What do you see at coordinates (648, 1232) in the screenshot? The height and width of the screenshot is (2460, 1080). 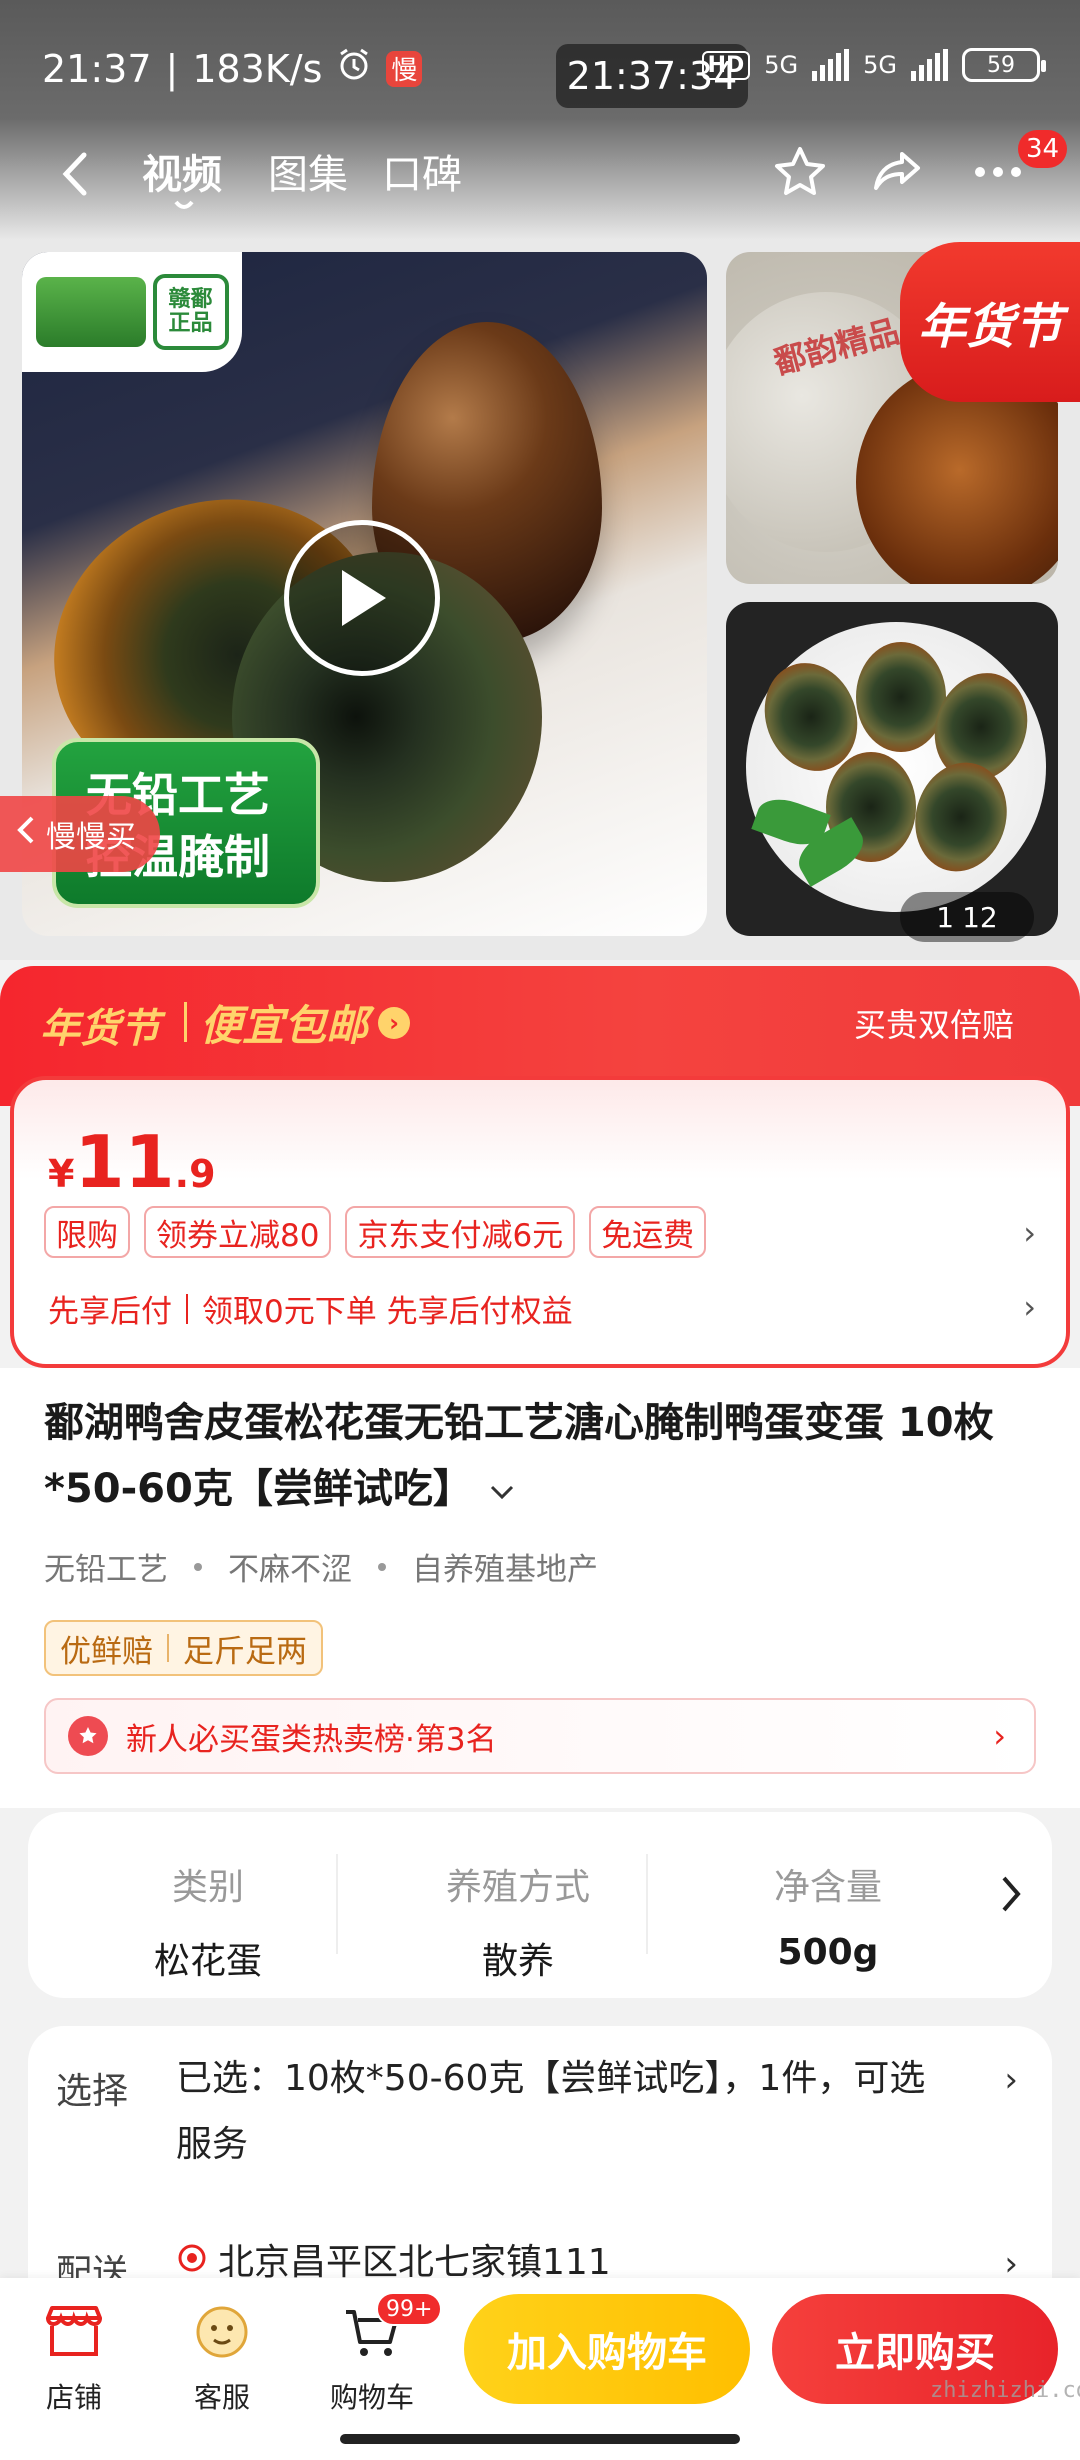 I see `chip-free-shipping: 免运费` at bounding box center [648, 1232].